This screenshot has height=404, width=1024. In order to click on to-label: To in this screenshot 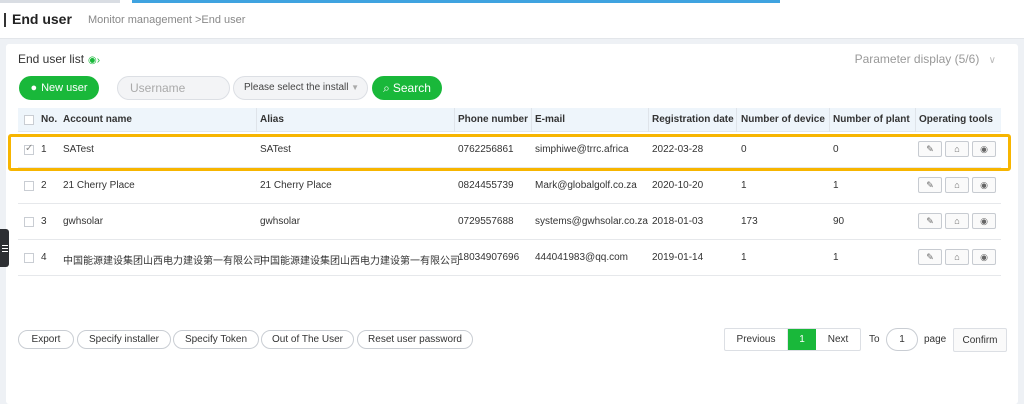, I will do `click(874, 339)`.